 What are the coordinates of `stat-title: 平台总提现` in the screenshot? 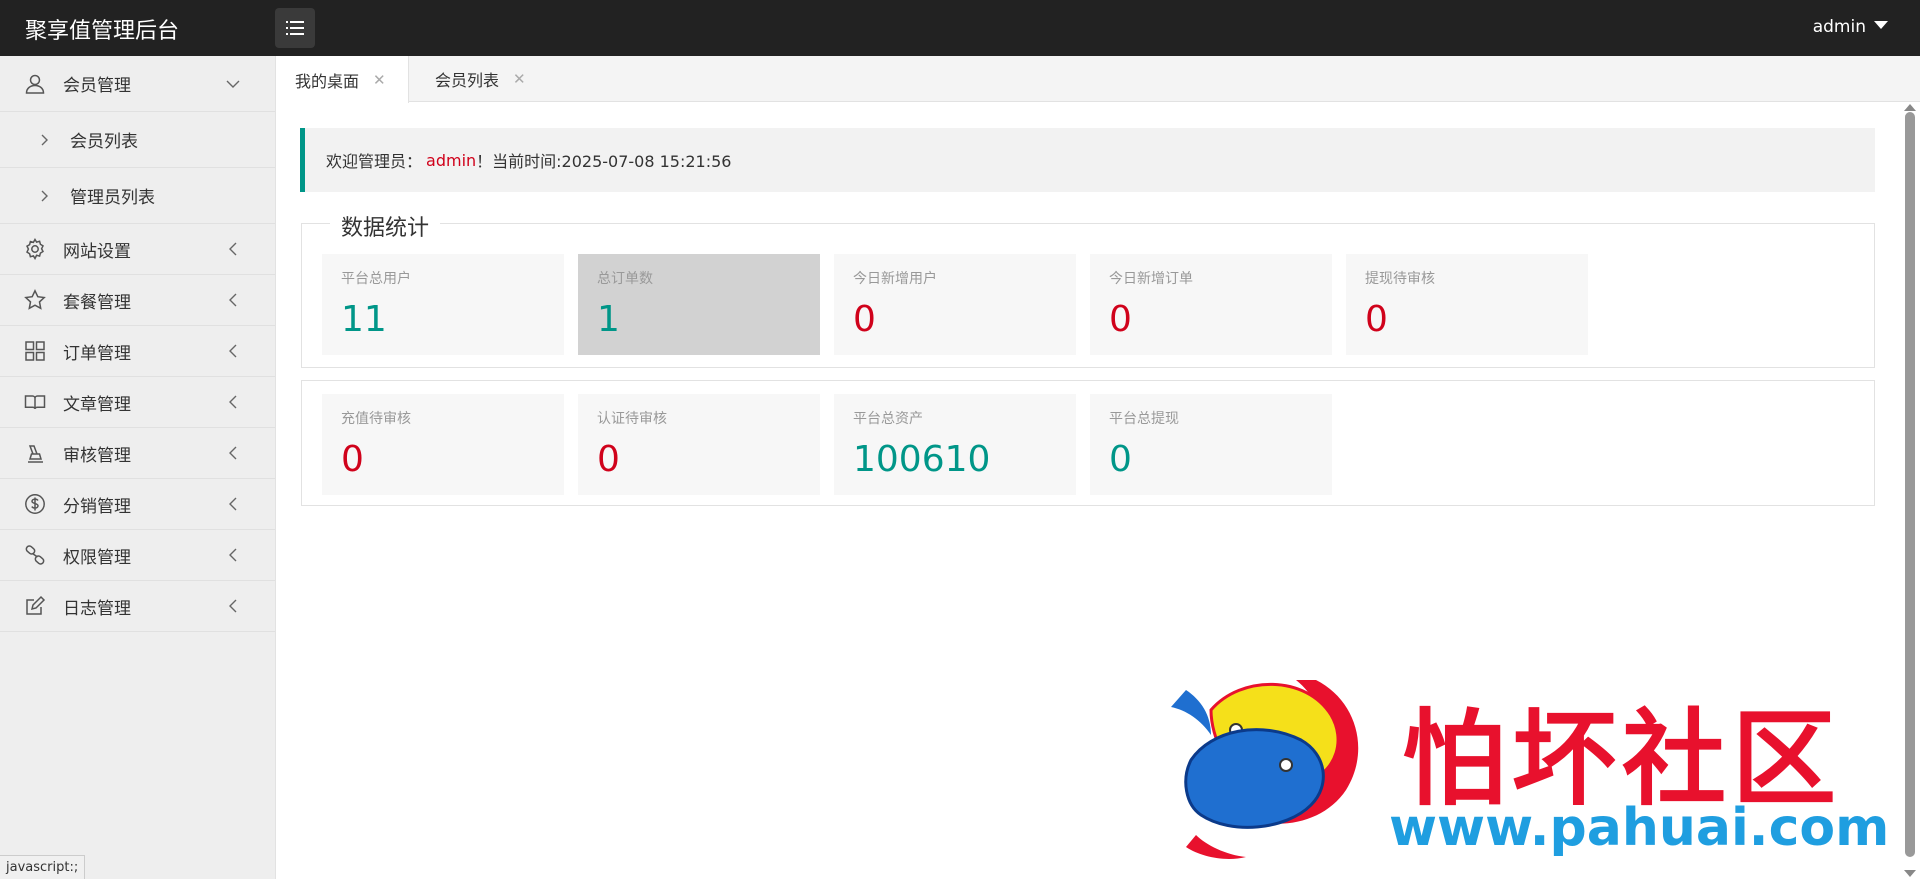 It's located at (1144, 419).